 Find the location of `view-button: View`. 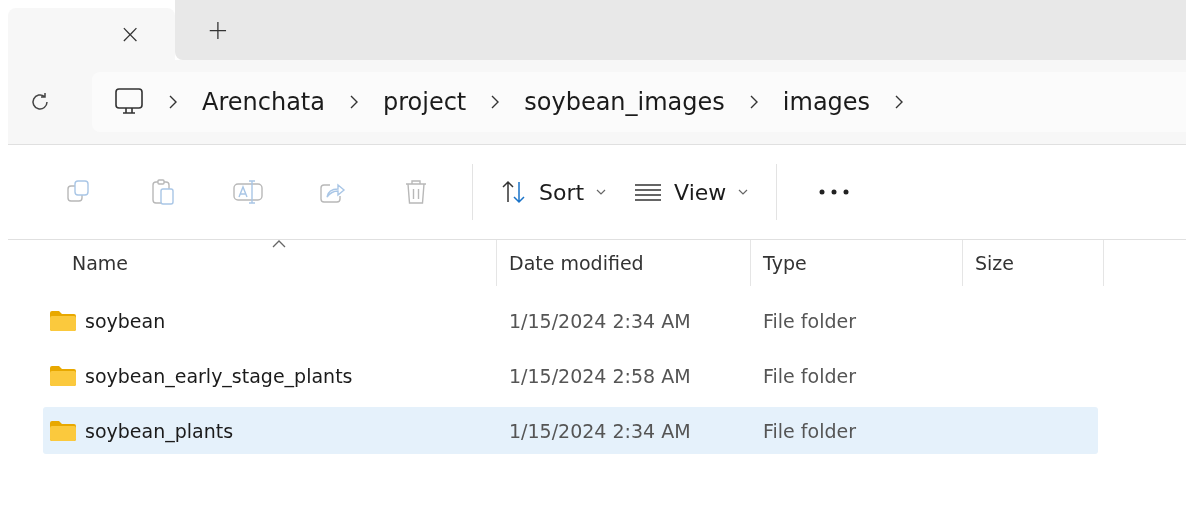

view-button: View is located at coordinates (691, 192).